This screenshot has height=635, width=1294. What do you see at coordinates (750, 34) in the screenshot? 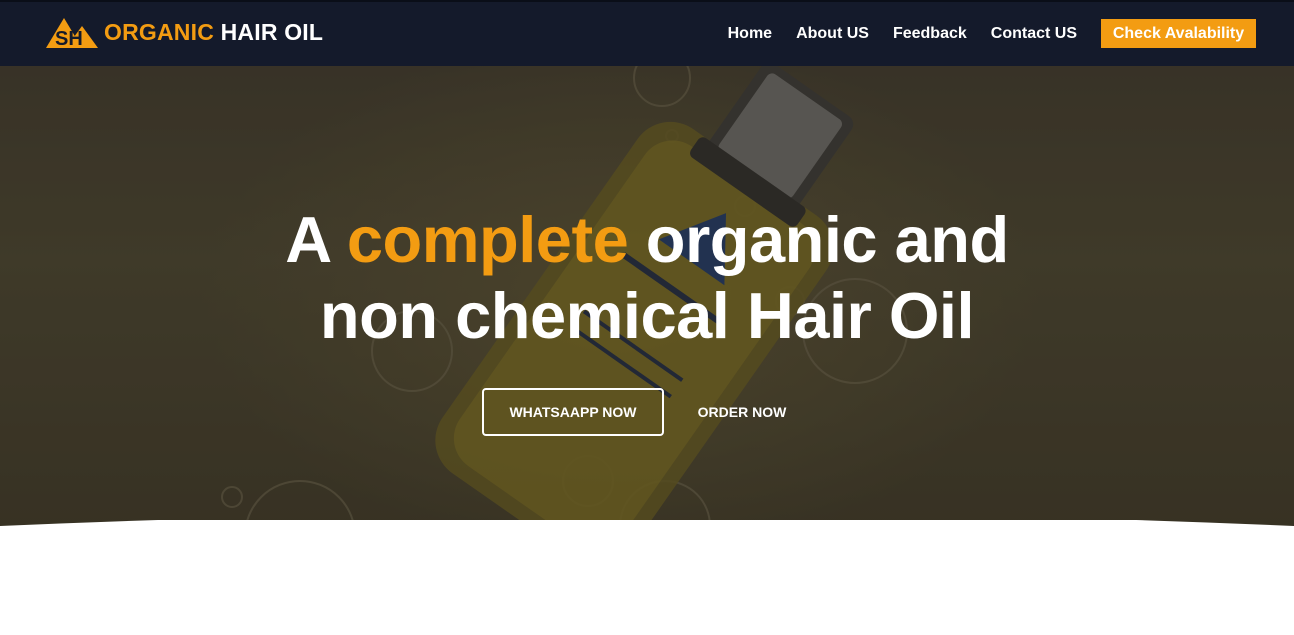
I see `nav-link-home: Home` at bounding box center [750, 34].